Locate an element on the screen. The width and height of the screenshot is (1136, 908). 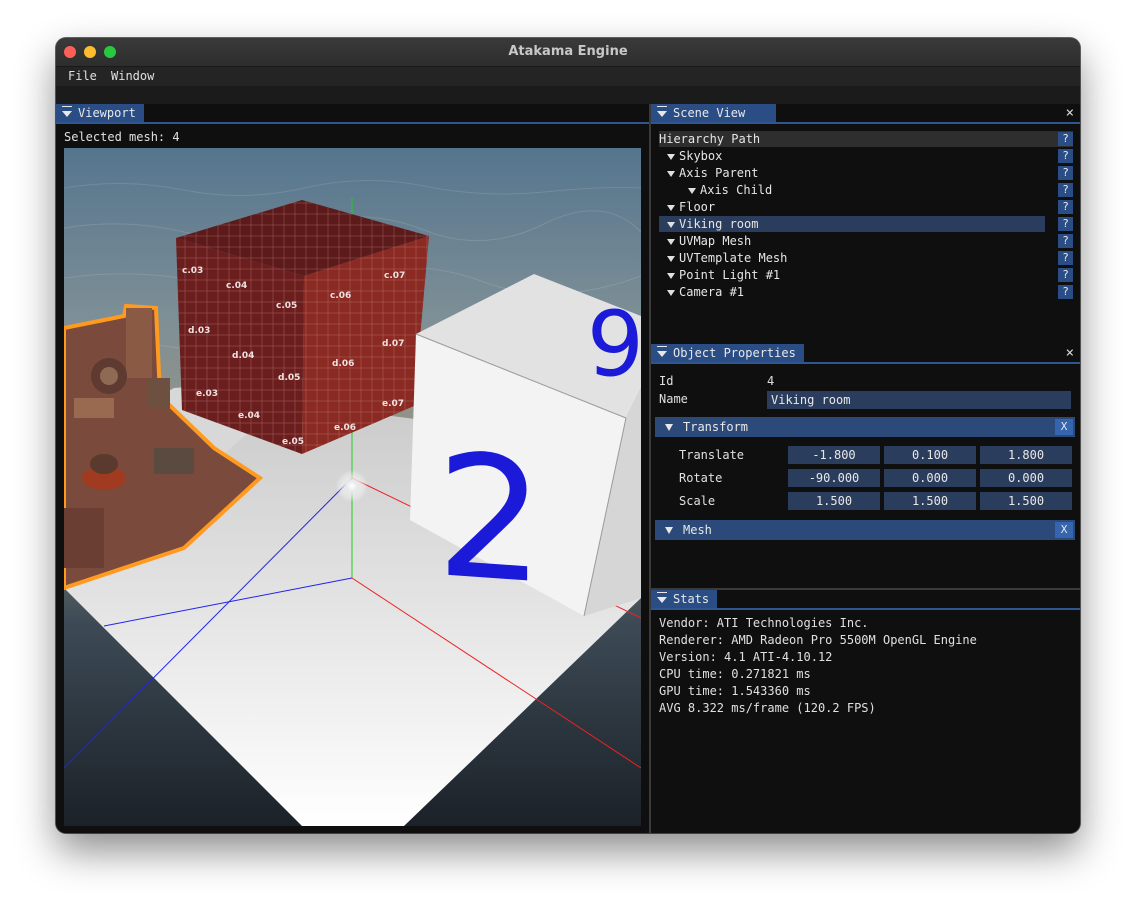
tab-stats: Stats is located at coordinates (684, 599).